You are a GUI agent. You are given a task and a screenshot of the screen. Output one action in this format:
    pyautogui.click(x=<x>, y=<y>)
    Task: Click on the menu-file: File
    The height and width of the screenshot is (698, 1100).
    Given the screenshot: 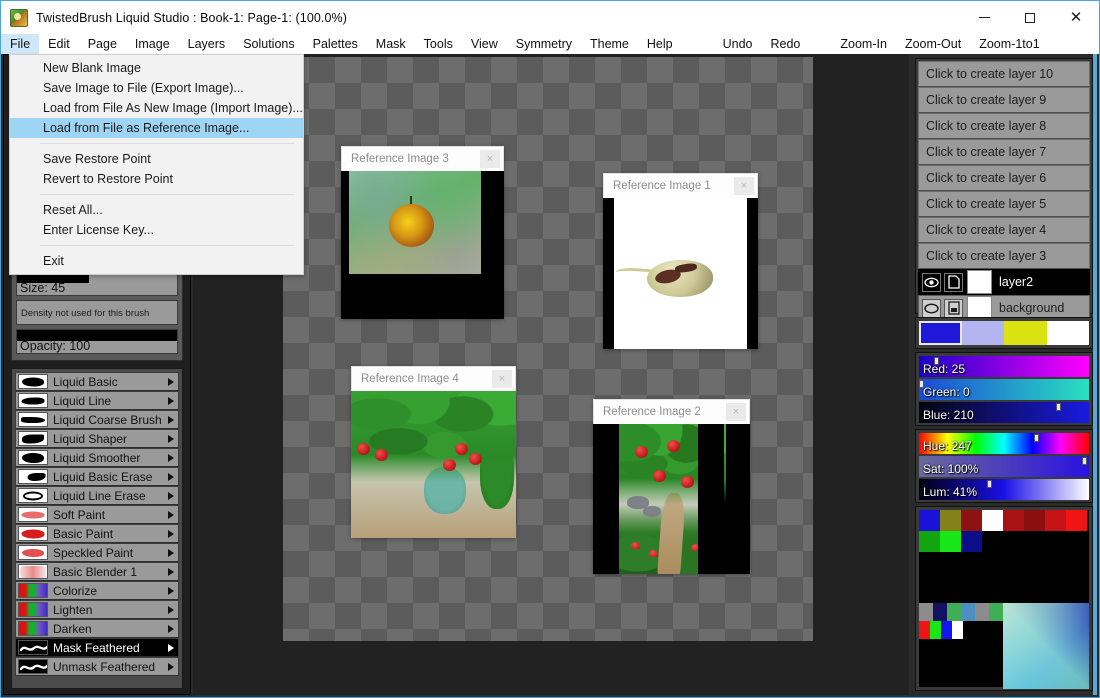 What is the action you would take?
    pyautogui.click(x=20, y=44)
    